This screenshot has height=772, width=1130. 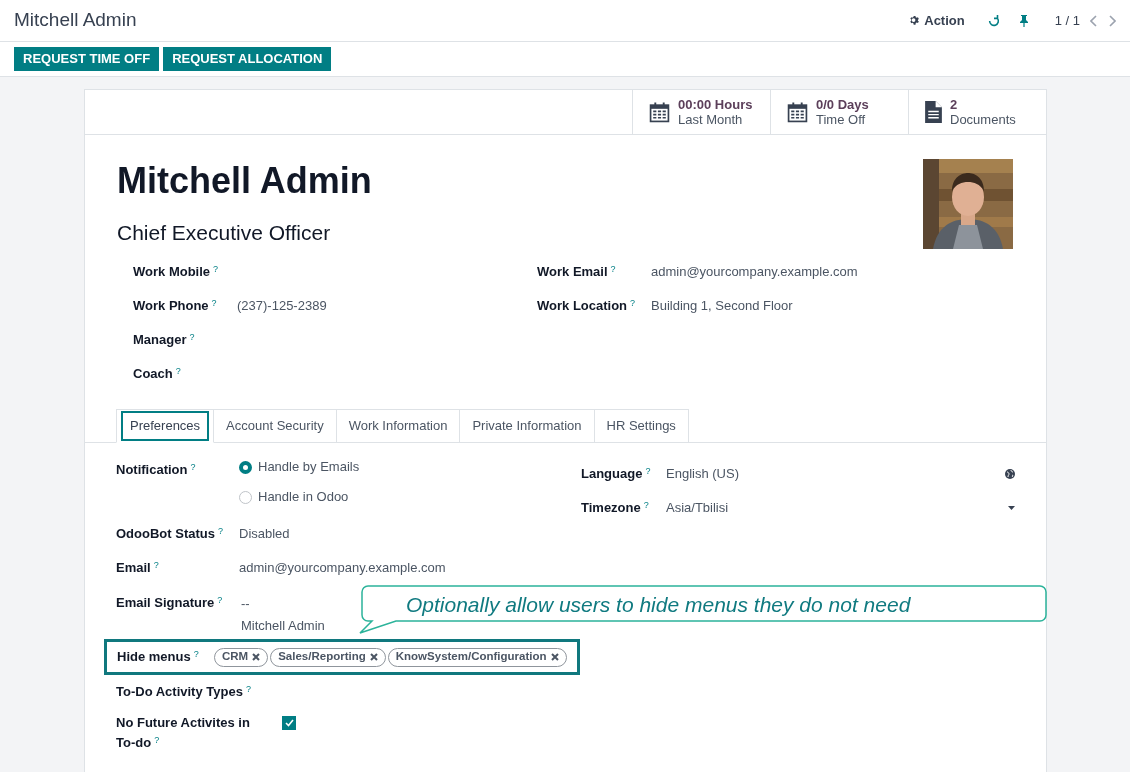 What do you see at coordinates (701, 112) in the screenshot?
I see `stat-button: 00:00 Hours Last Month` at bounding box center [701, 112].